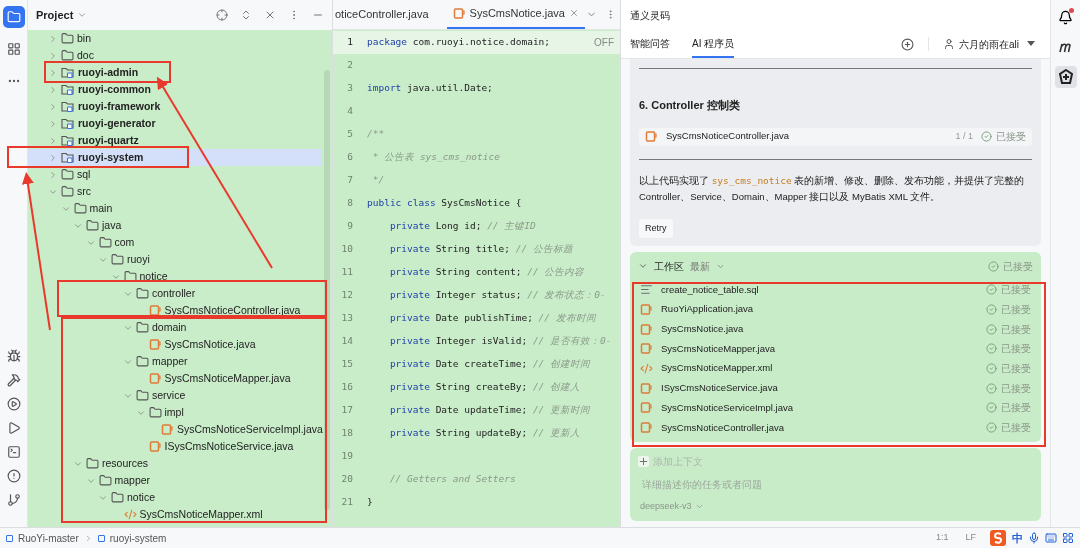 Image resolution: width=1080 pixels, height=548 pixels. I want to click on tree-item: ruoyi-quartz, so click(175, 140).